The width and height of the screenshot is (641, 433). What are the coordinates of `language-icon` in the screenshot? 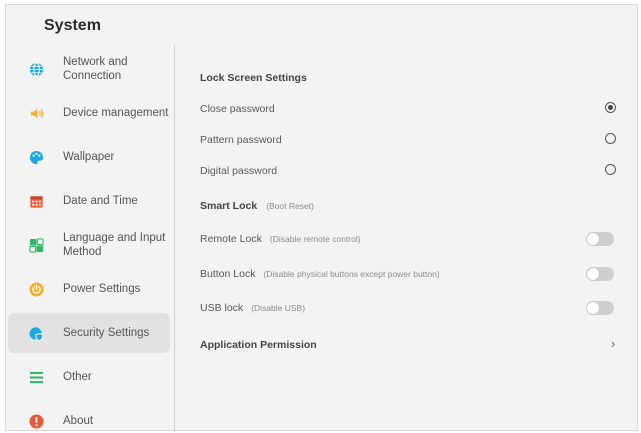 It's located at (36, 245).